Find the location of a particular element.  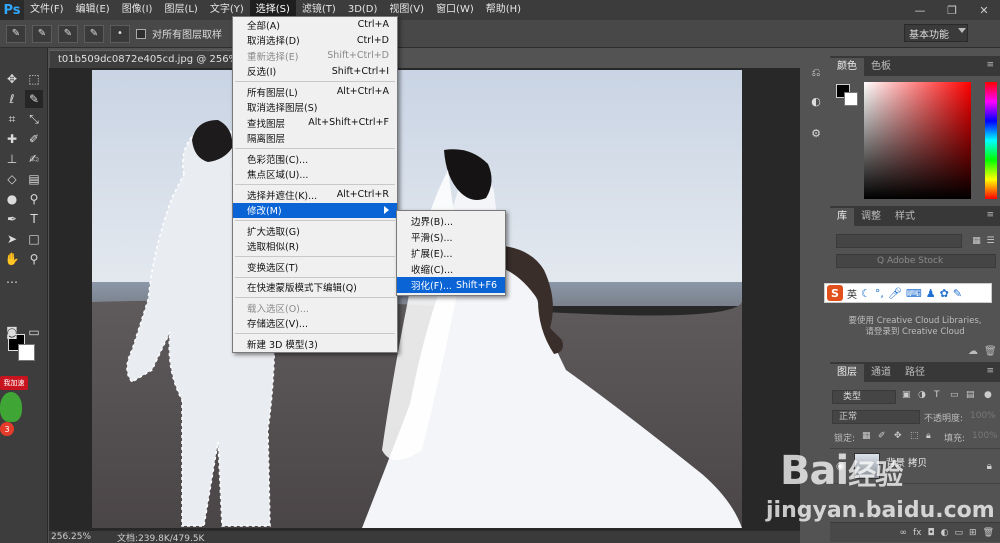

color-picker-field is located at coordinates (917, 140).